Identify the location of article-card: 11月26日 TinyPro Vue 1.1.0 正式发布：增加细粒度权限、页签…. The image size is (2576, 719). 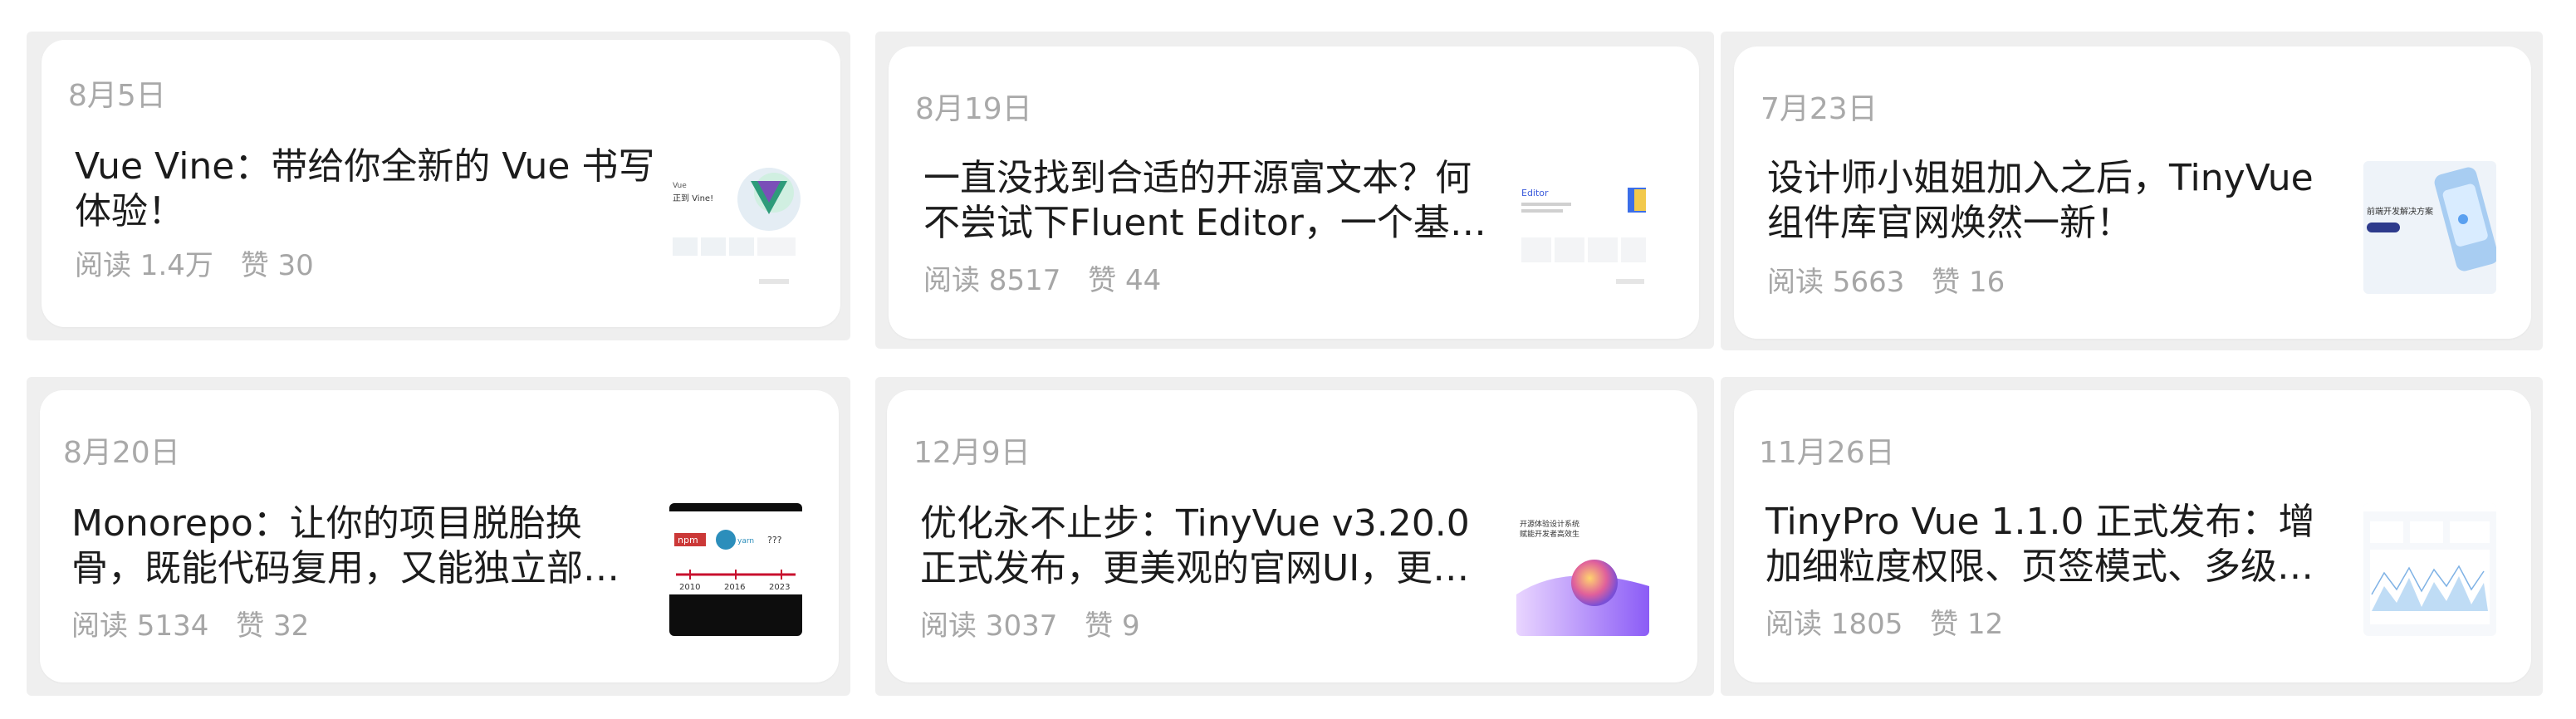
(2132, 536).